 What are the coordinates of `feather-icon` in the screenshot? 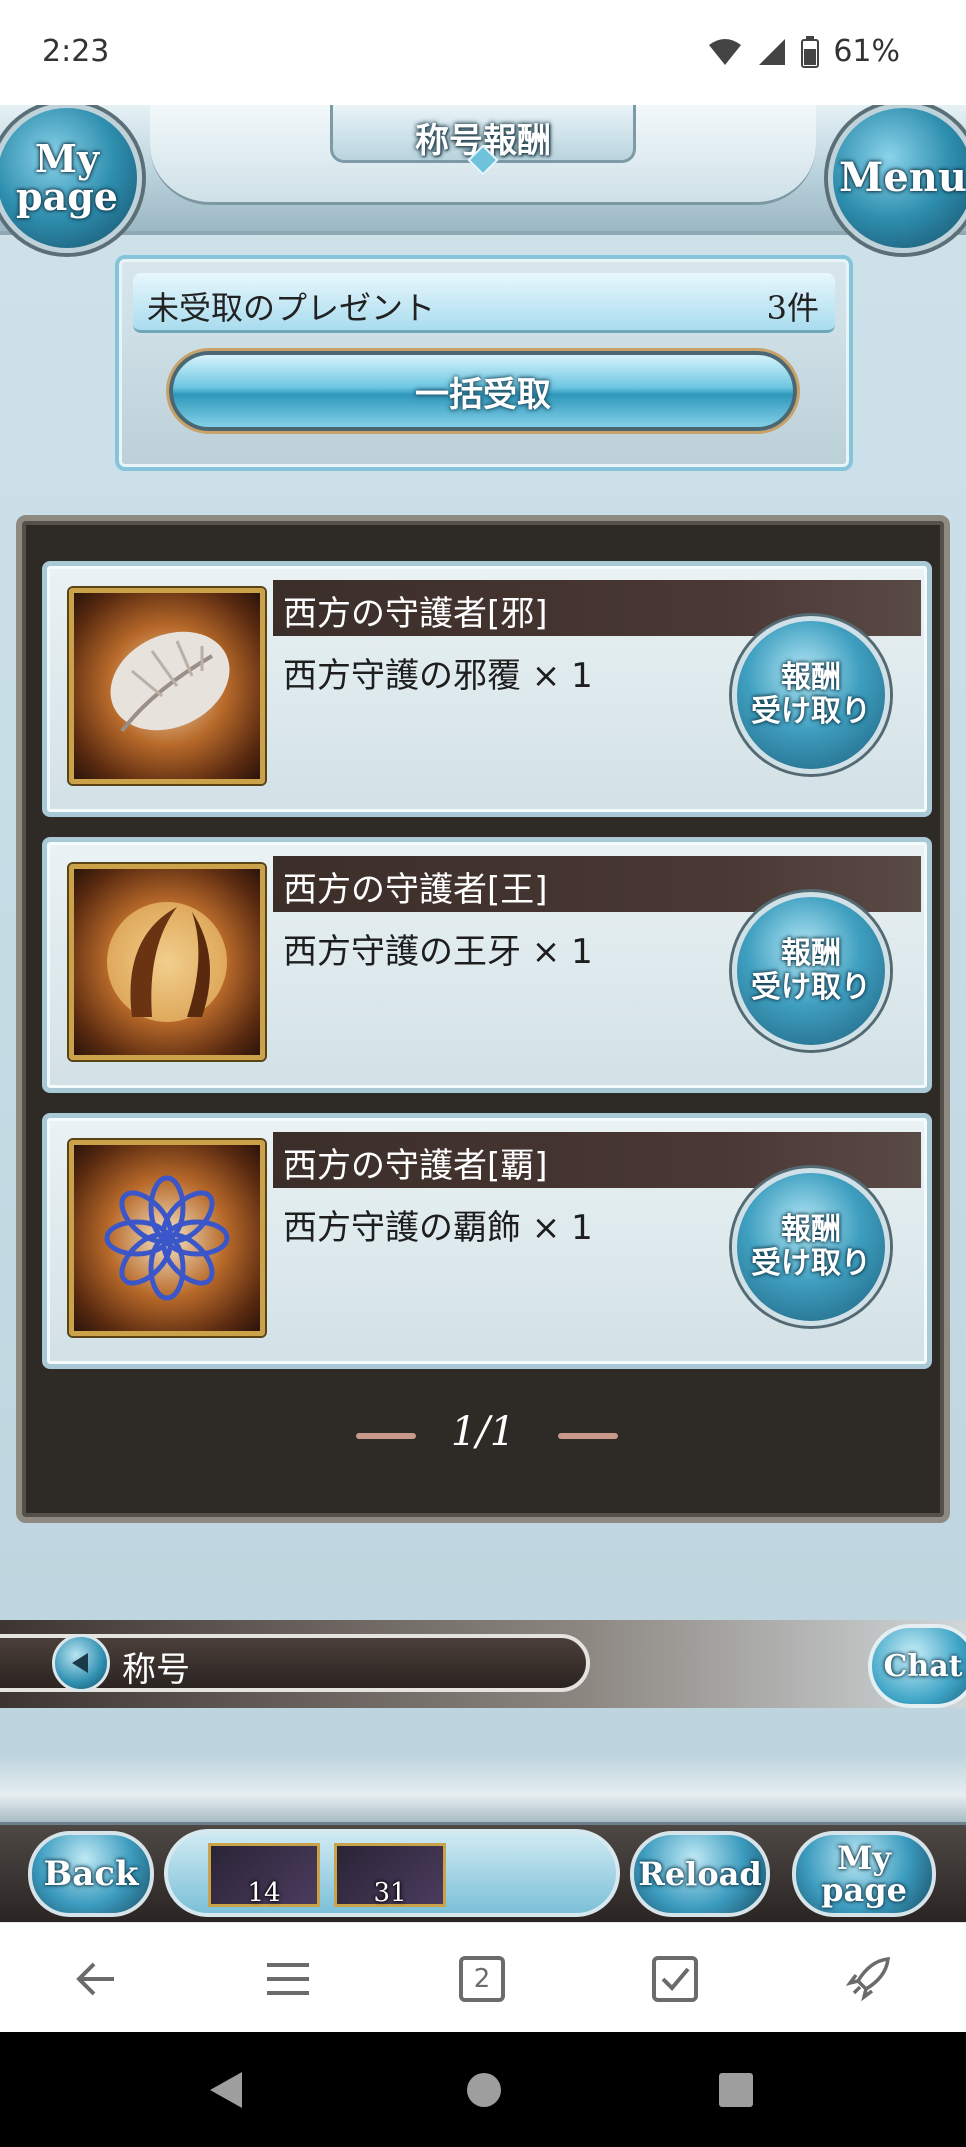 It's located at (167, 686).